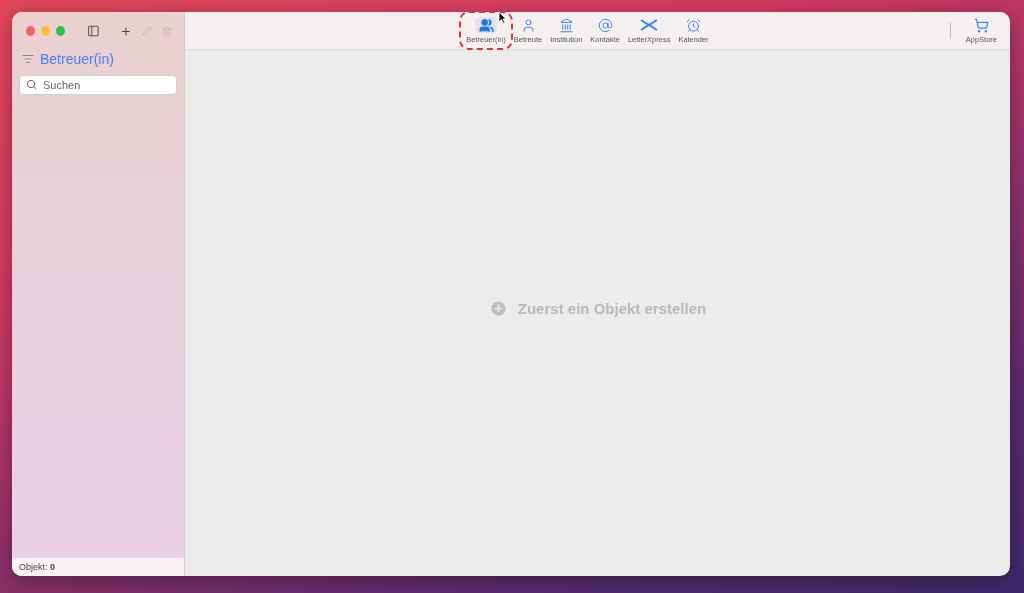  Describe the element at coordinates (486, 25) in the screenshot. I see `people-icon` at that location.